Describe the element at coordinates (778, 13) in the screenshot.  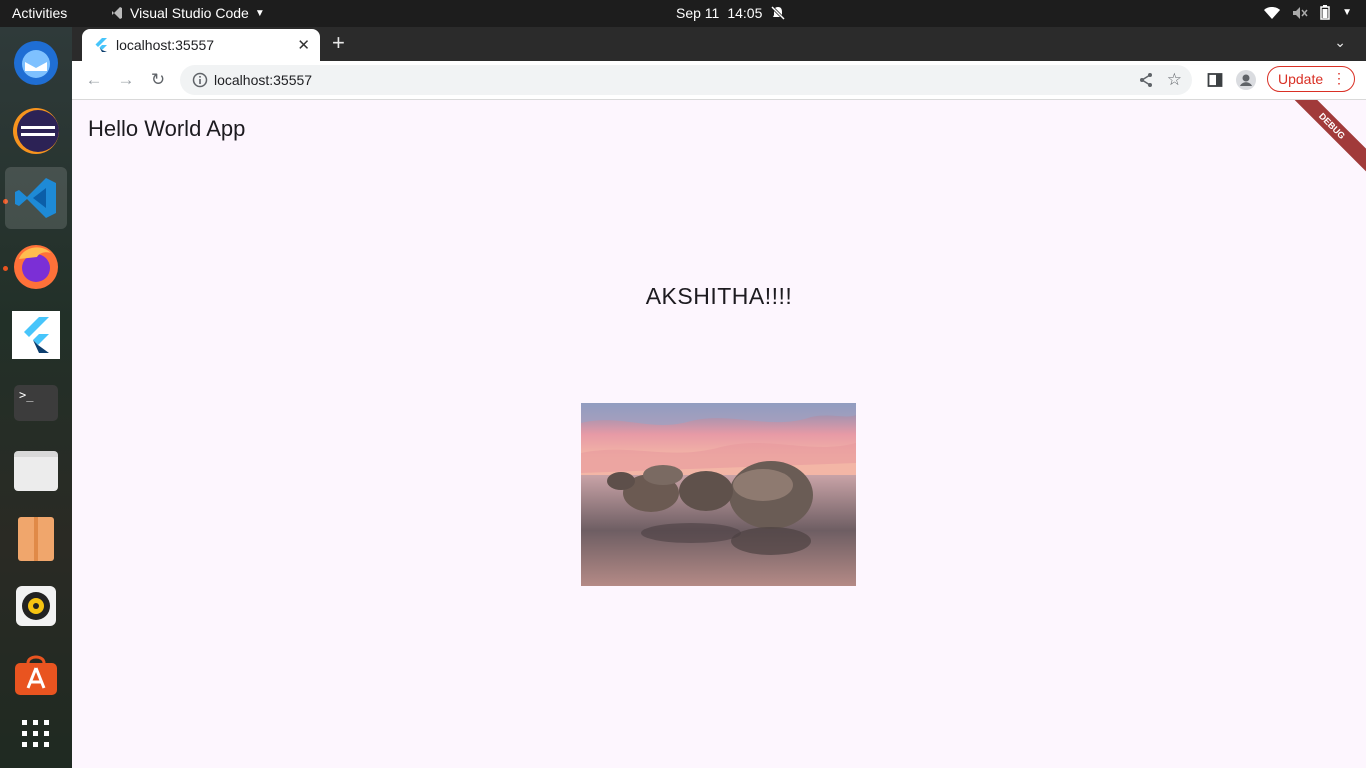
I see `notifications-off-icon` at that location.